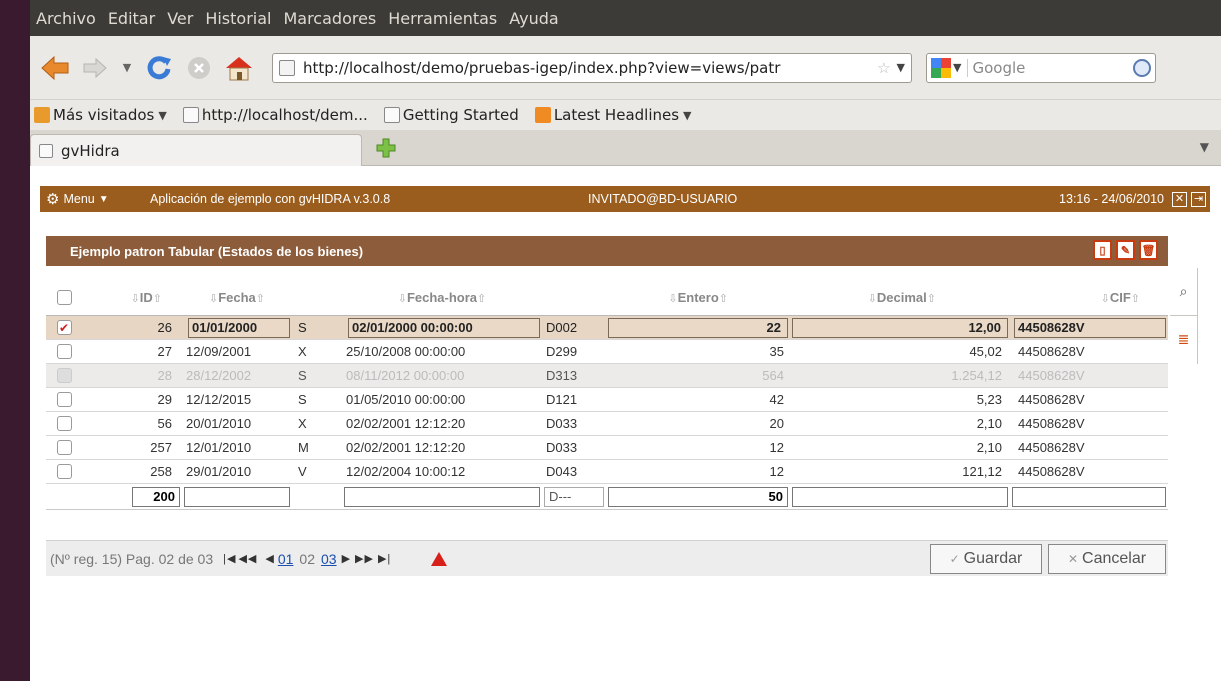  Describe the element at coordinates (1198, 199) in the screenshot. I see `logout-button: ⇥` at that location.